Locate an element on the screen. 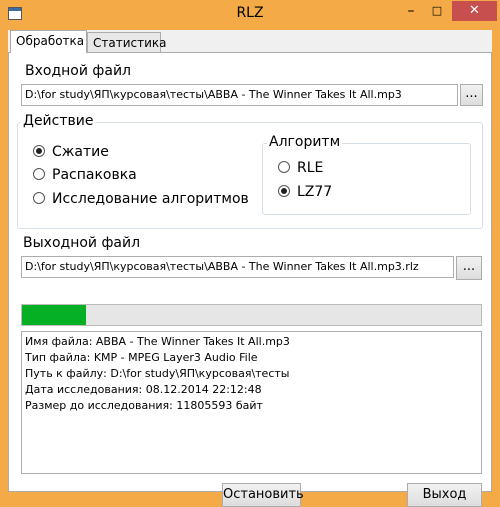 The width and height of the screenshot is (500, 507). tab-processing: Обработка is located at coordinates (48, 41).